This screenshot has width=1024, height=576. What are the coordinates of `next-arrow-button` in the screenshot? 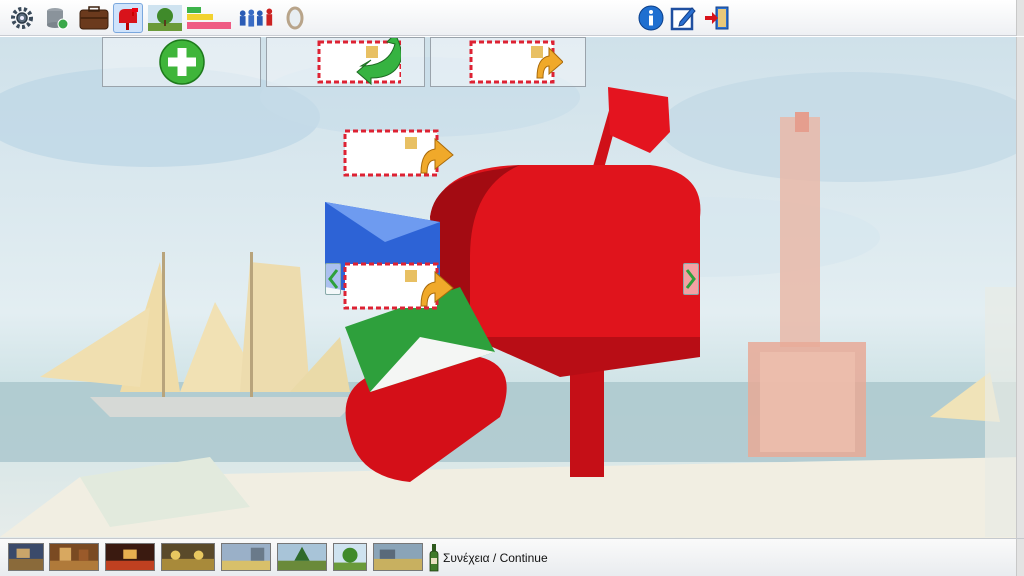 It's located at (691, 279).